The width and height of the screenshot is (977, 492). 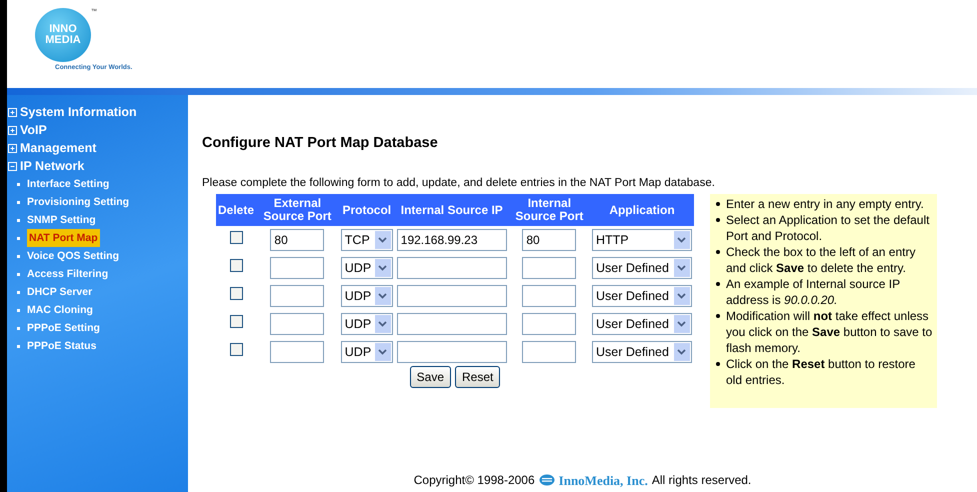 What do you see at coordinates (549, 240) in the screenshot?
I see `internal-port-field: 80` at bounding box center [549, 240].